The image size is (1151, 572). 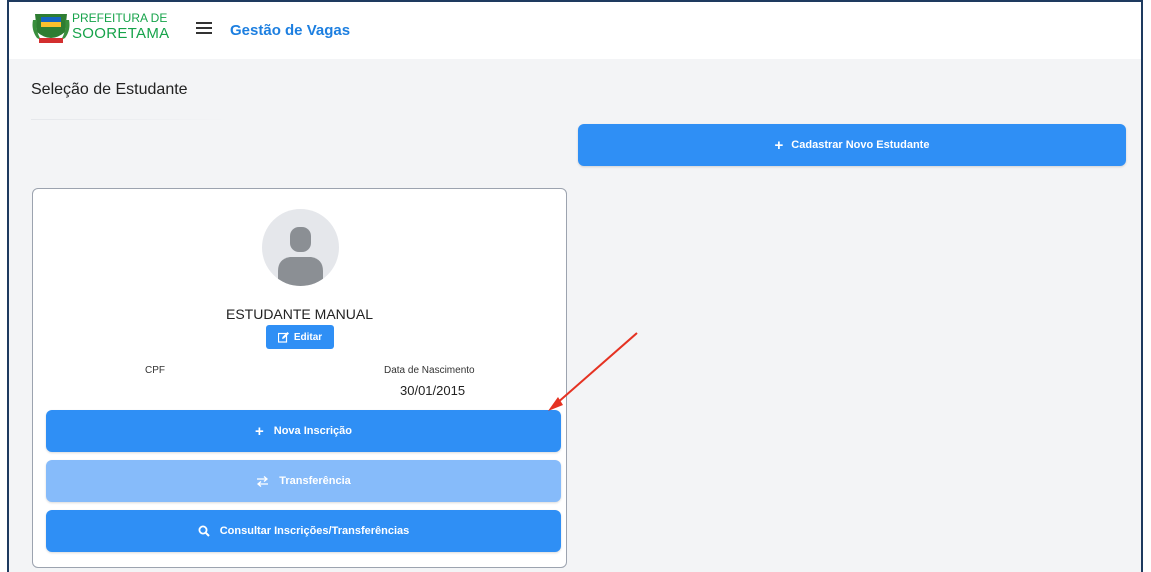 I want to click on transfer-button: Transferência, so click(x=303, y=481).